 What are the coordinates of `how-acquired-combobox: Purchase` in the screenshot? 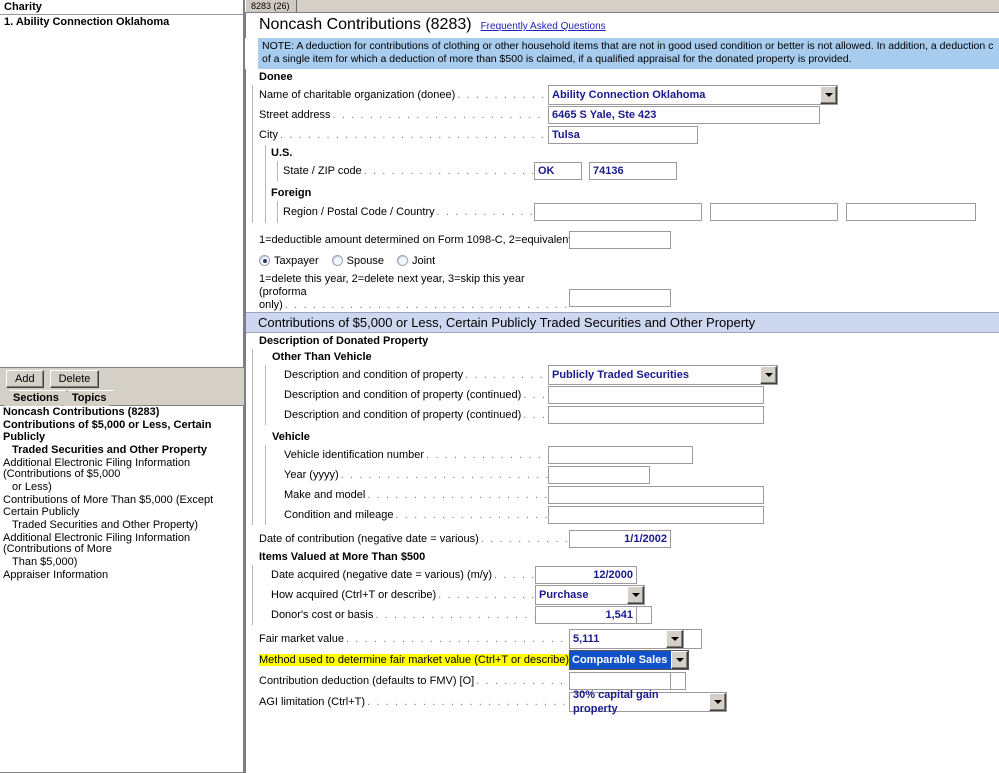 It's located at (590, 595).